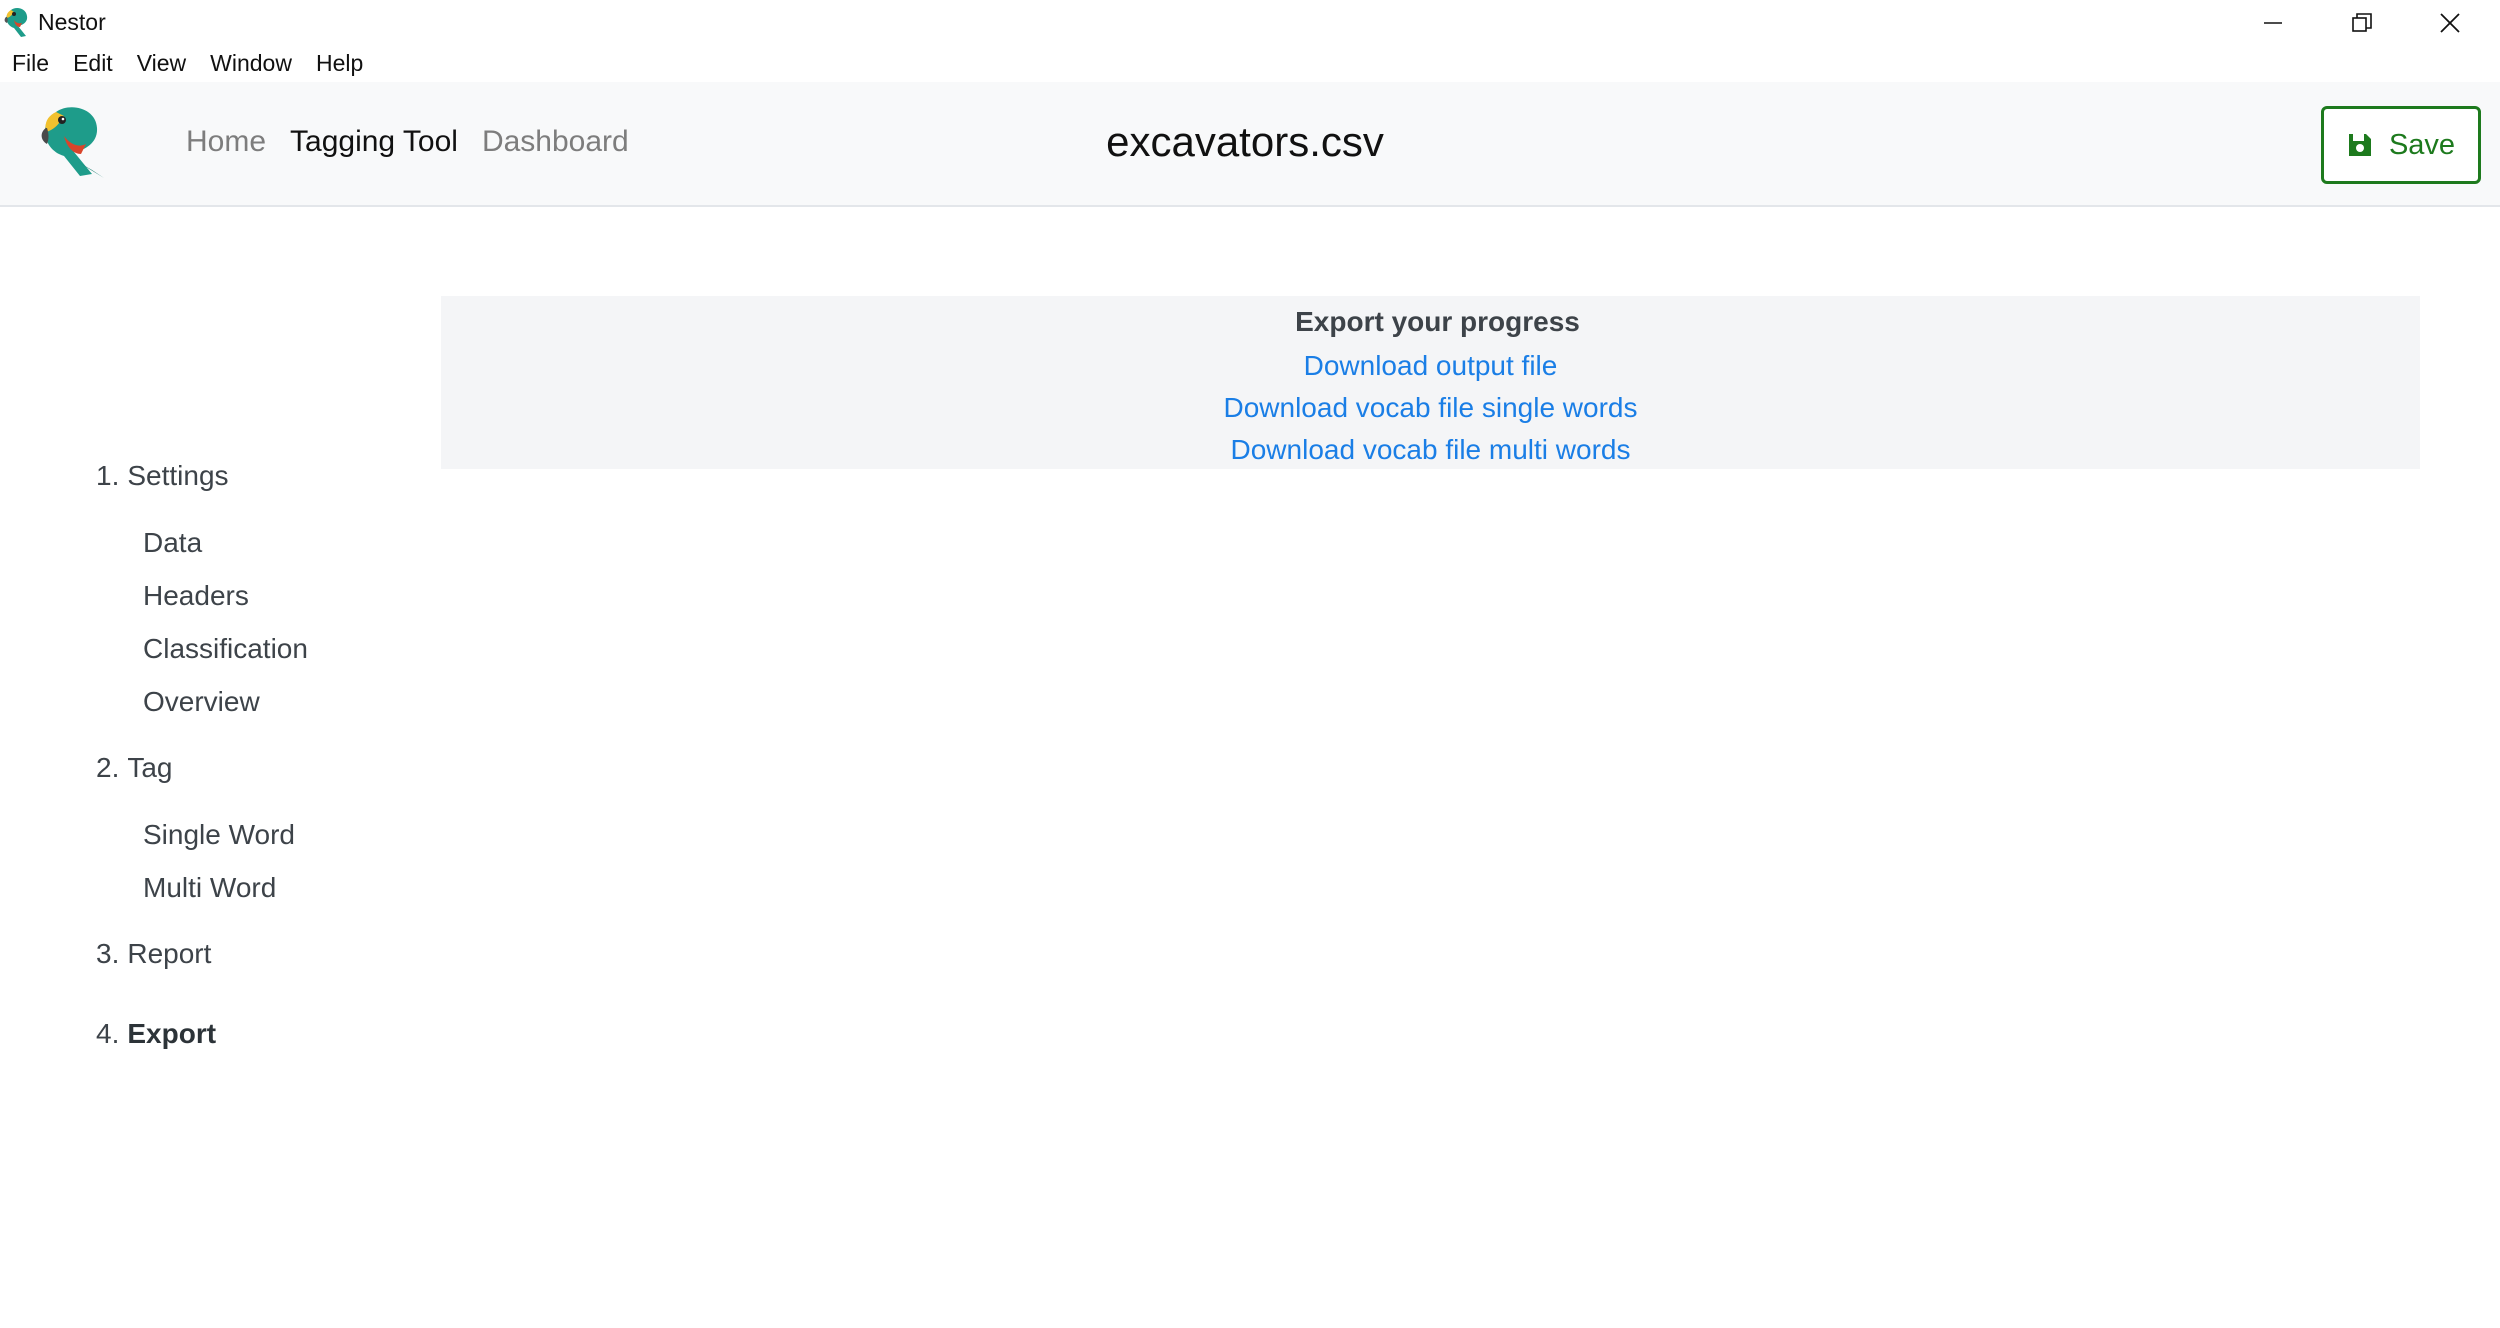 Image resolution: width=2500 pixels, height=1328 pixels. What do you see at coordinates (1430, 366) in the screenshot?
I see `download-output-file-link: Download output file` at bounding box center [1430, 366].